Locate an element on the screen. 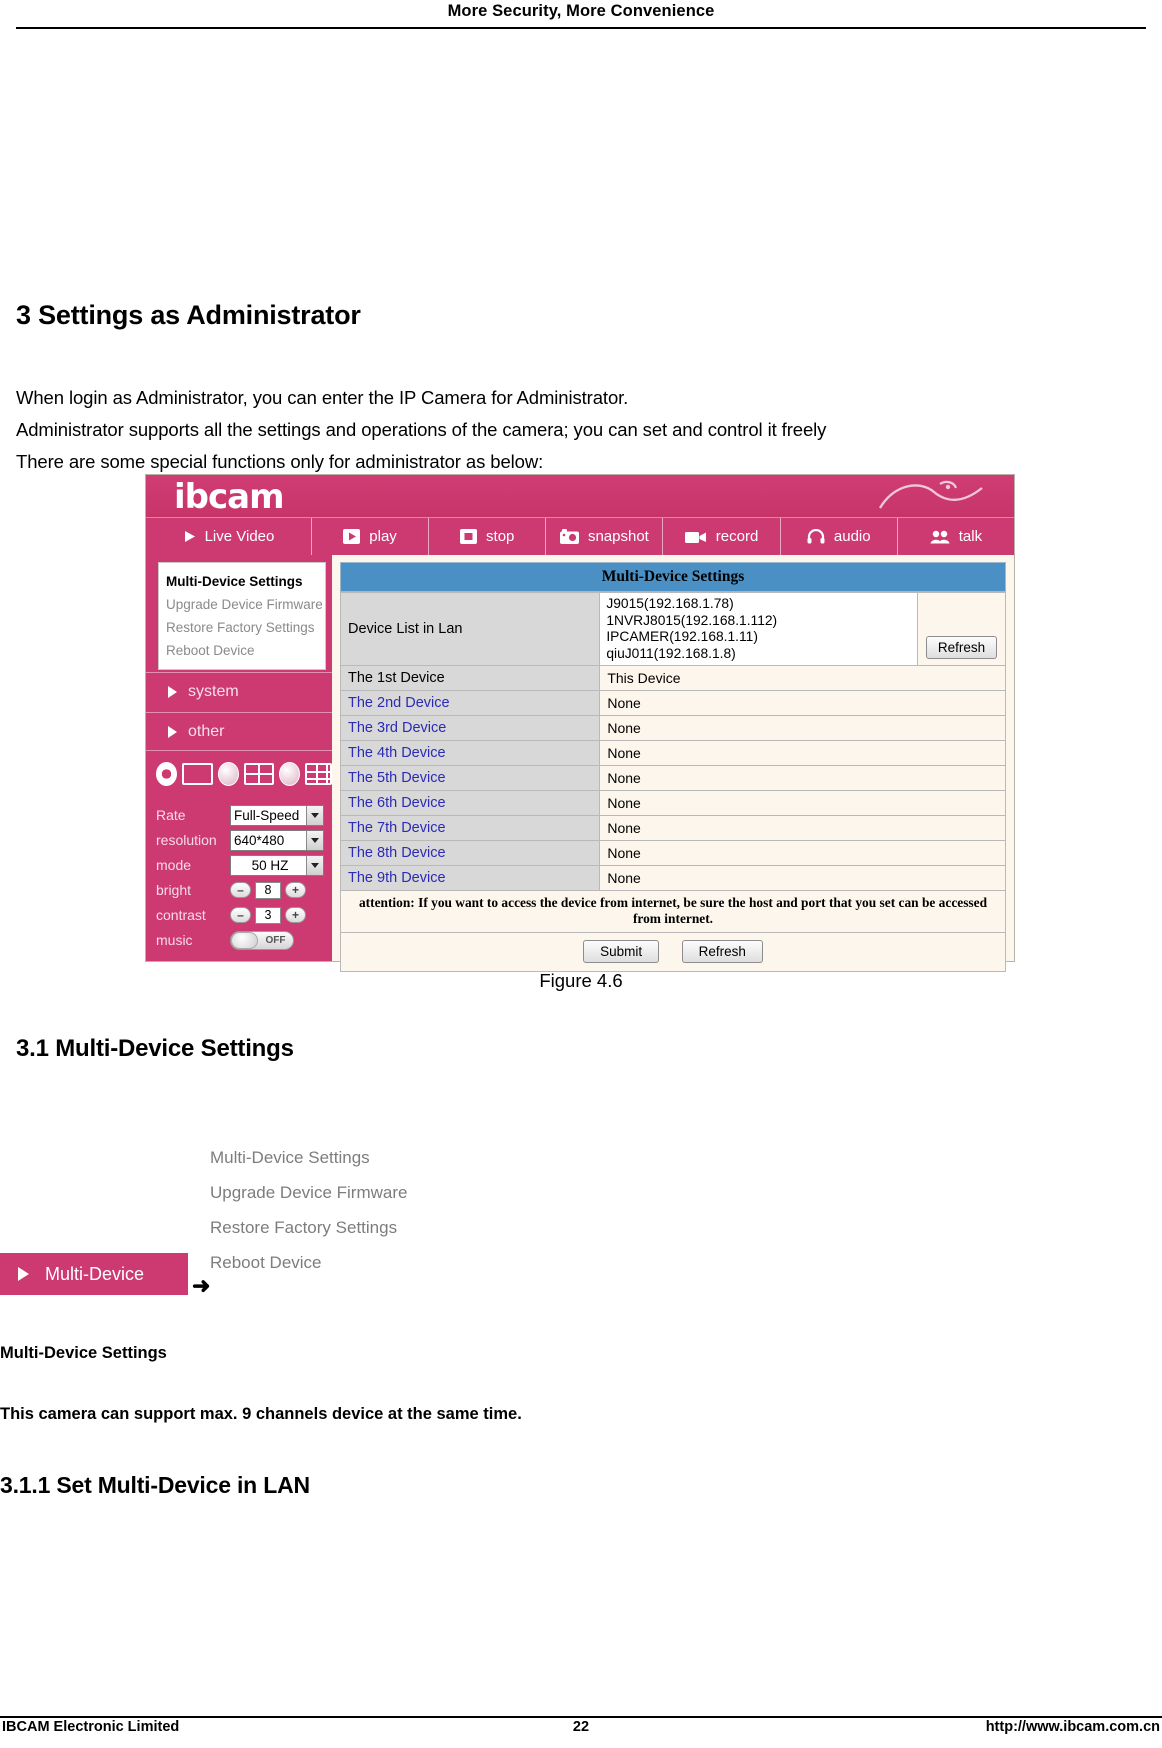 This screenshot has width=1162, height=1748. rate-select: Full-Speed is located at coordinates (277, 815).